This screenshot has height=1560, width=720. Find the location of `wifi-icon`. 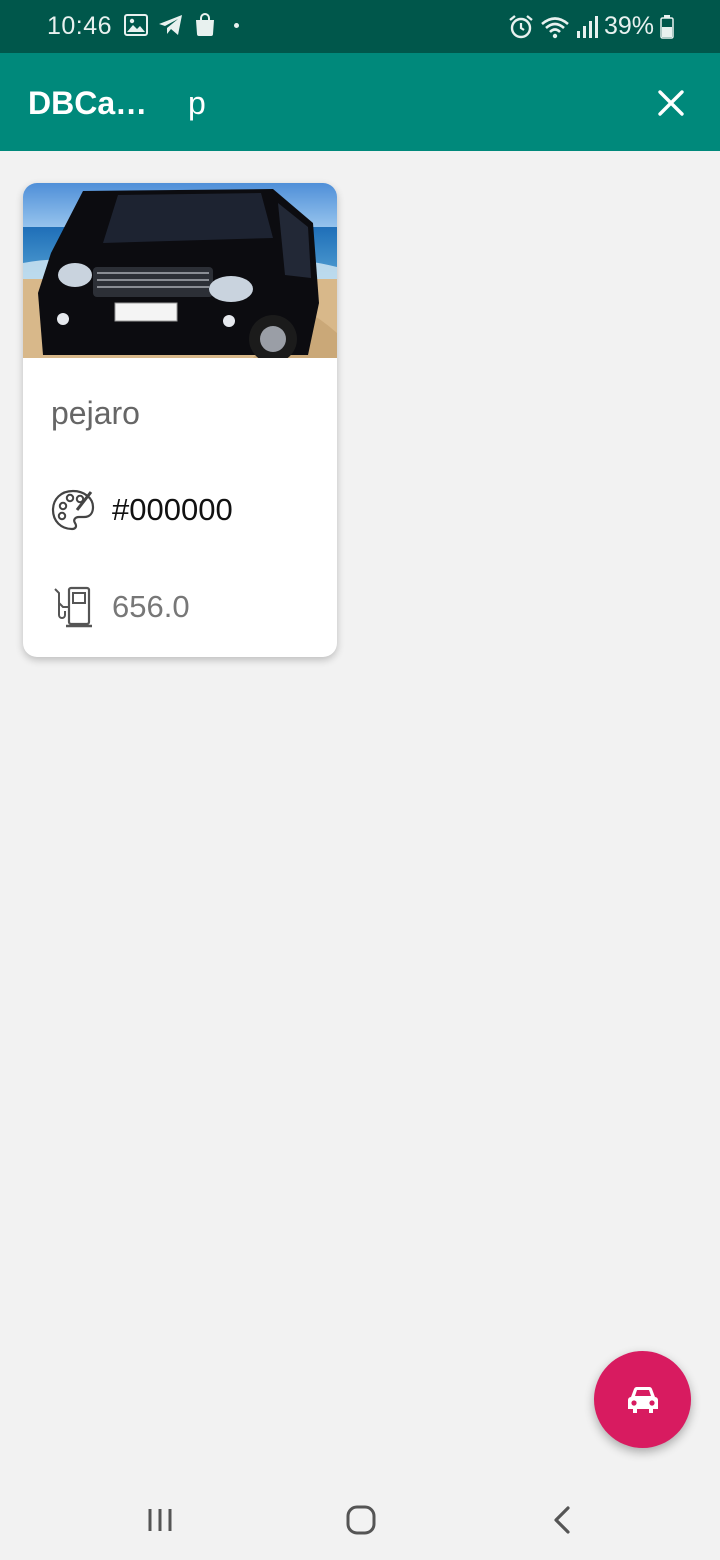

wifi-icon is located at coordinates (555, 27).